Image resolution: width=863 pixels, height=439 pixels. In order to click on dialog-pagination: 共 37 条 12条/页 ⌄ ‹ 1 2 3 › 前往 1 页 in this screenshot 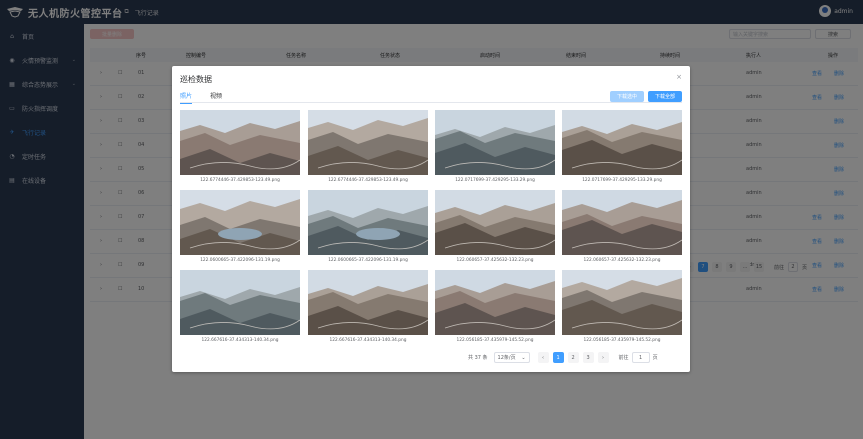, I will do `click(563, 357)`.